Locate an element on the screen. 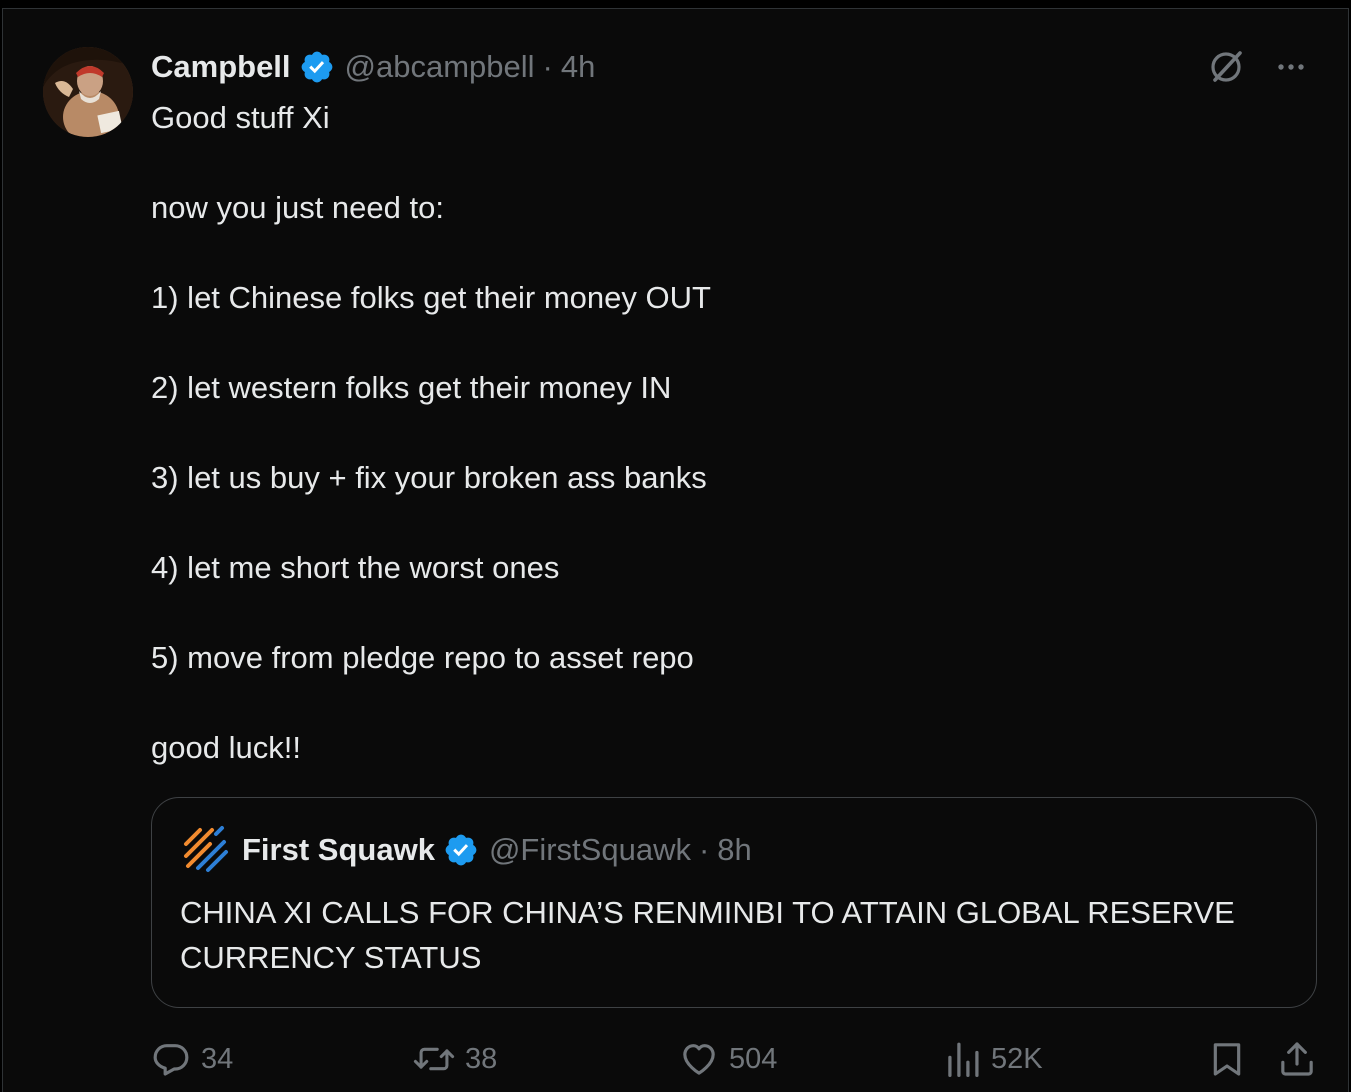  views-button: 52K is located at coordinates (994, 1059).